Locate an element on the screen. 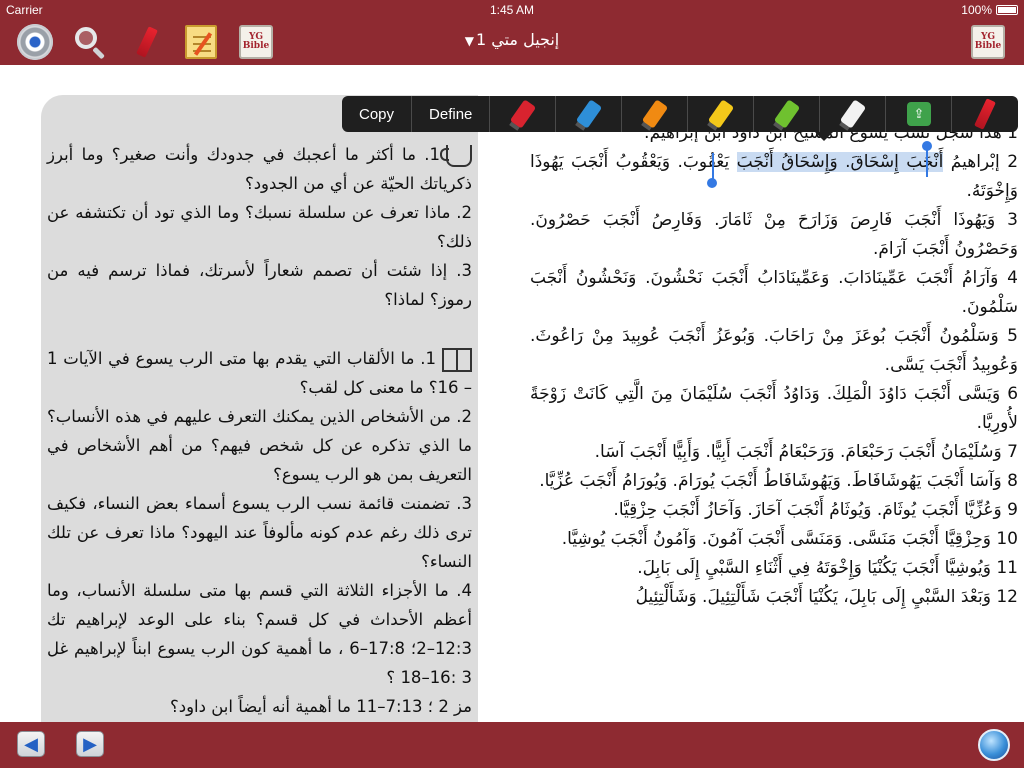  edit-menu-pointer is located at coordinates (824, 136).